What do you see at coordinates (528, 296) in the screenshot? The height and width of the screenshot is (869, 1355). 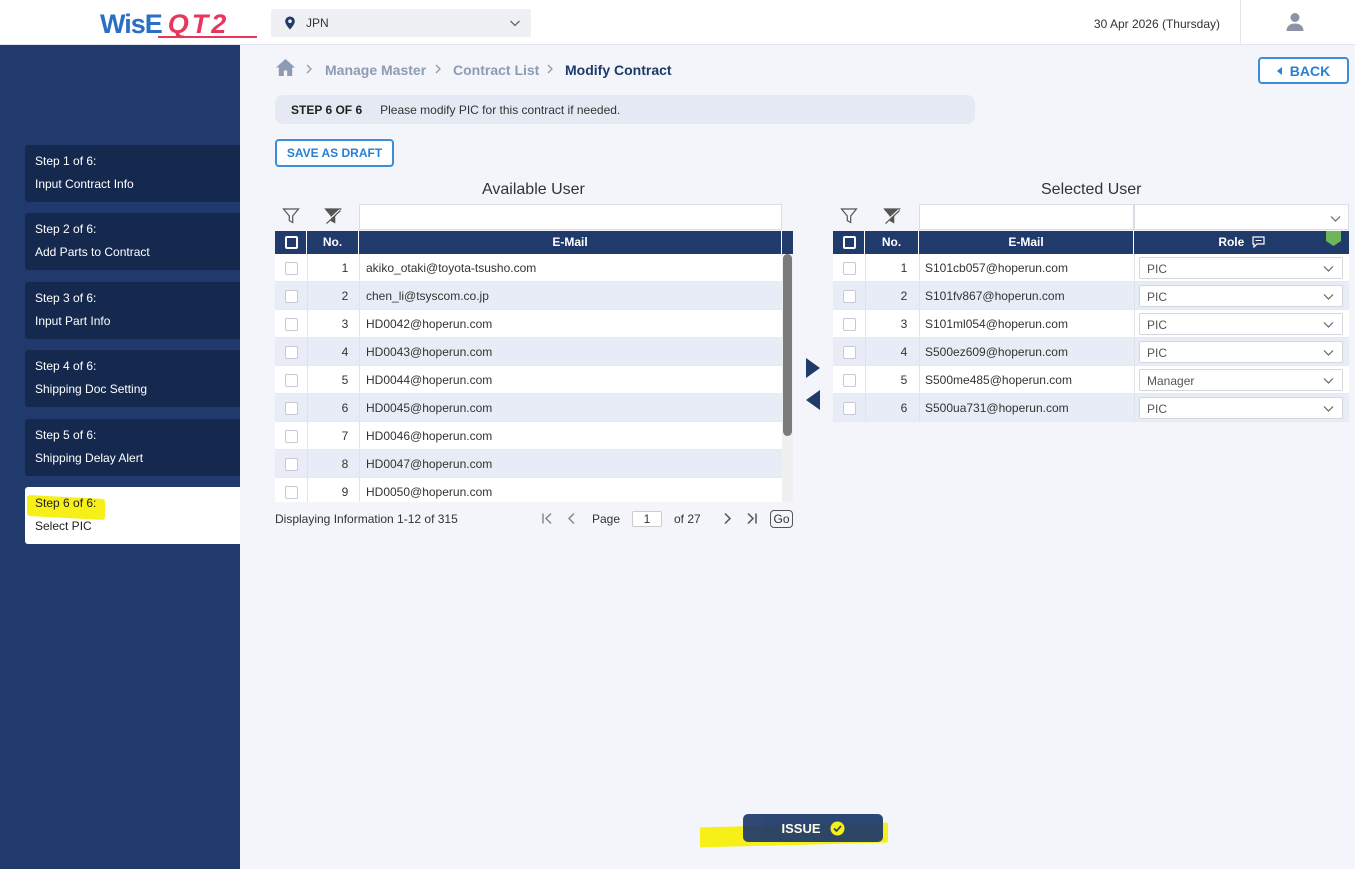 I see `available-table-row: 2 chen_li@tsyscom.co.jp` at bounding box center [528, 296].